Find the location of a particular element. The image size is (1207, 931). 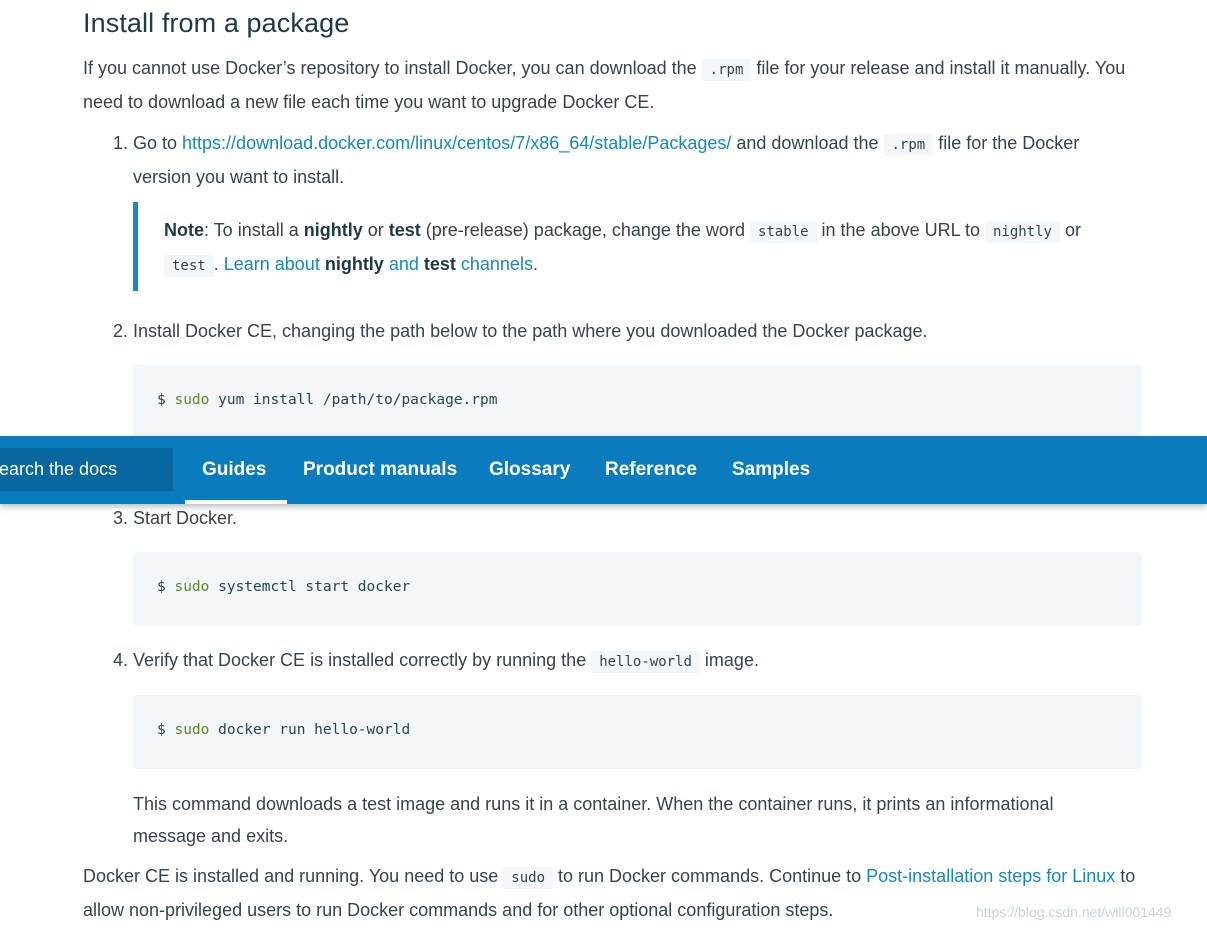

step1-text-2: and download the is located at coordinates (807, 143).